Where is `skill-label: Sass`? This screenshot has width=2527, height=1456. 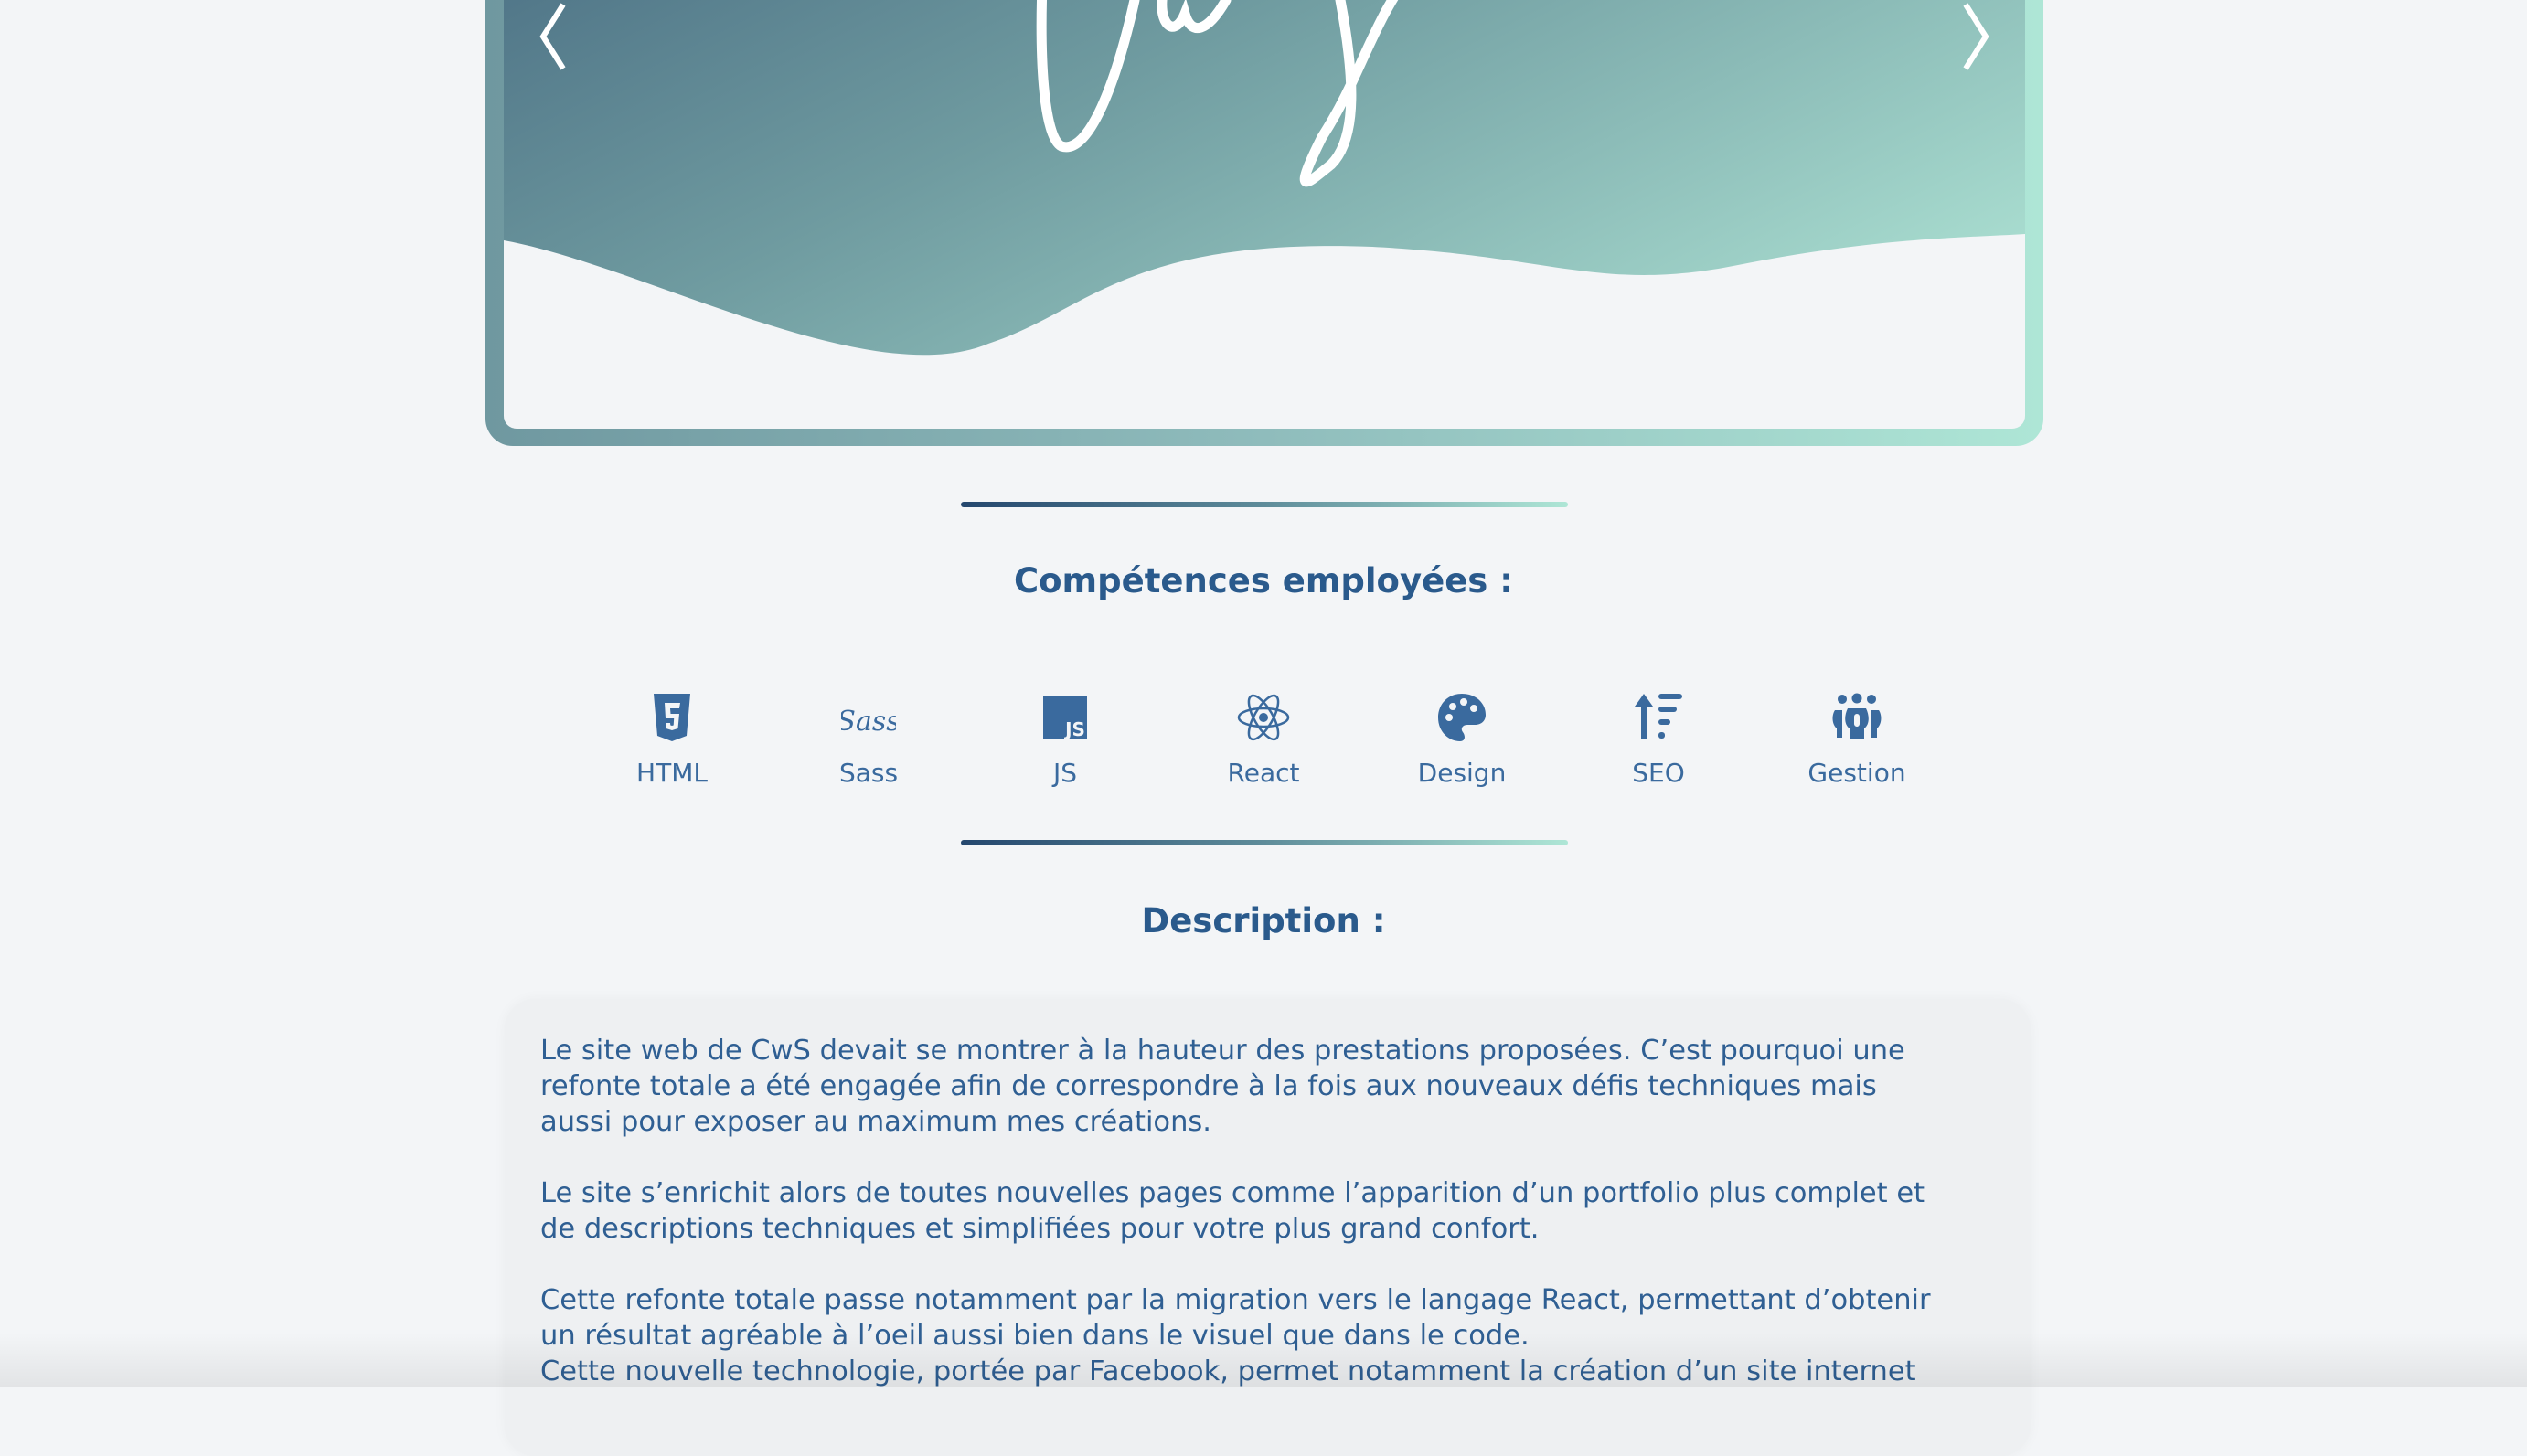 skill-label: Sass is located at coordinates (868, 773).